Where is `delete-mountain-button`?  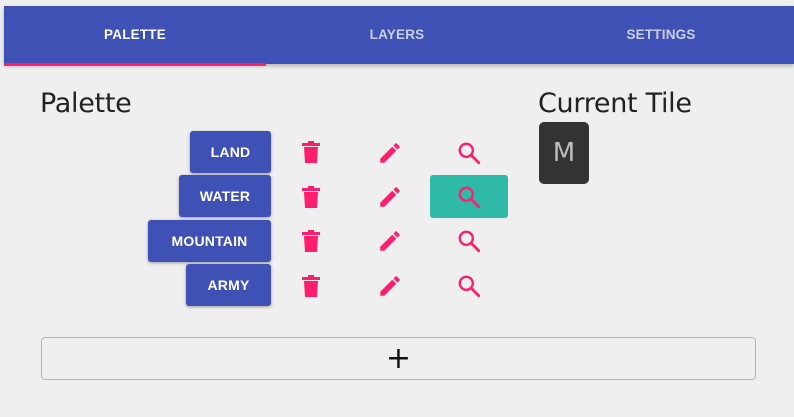 delete-mountain-button is located at coordinates (311, 241).